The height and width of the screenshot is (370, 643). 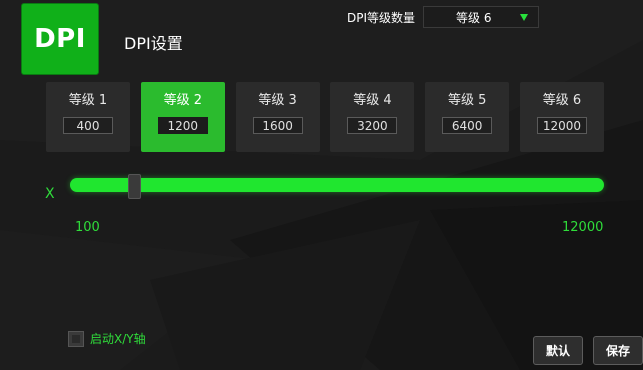 I want to click on xy-axis-toggle: 启动X/Y轴, so click(x=107, y=338).